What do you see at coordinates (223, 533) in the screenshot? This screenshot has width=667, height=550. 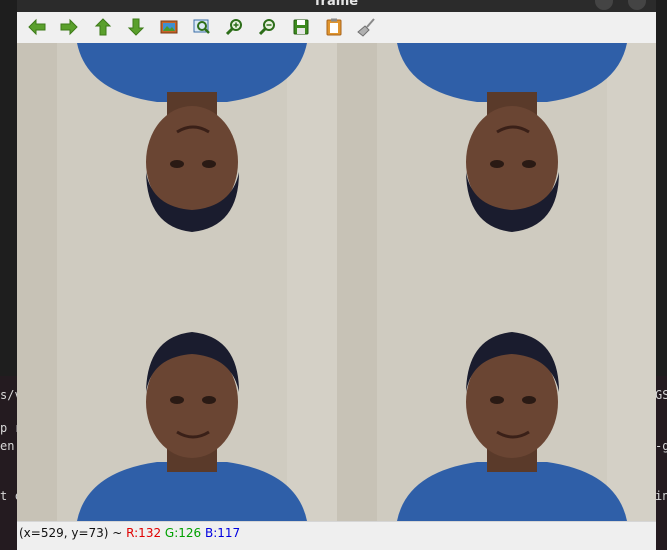 I see `pixel-blue-value: B:117` at bounding box center [223, 533].